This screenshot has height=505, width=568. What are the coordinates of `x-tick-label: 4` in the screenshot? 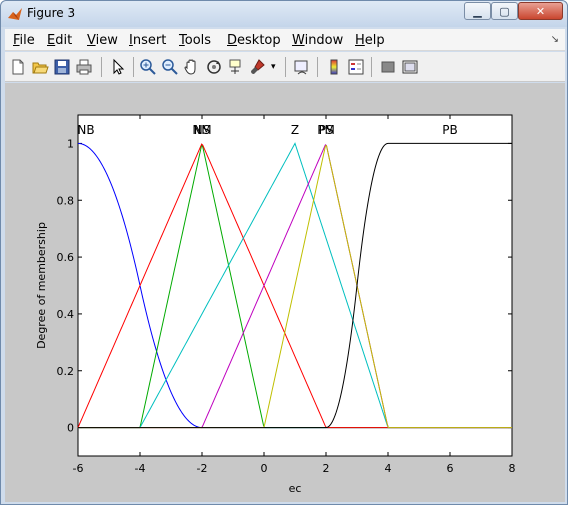 It's located at (388, 468).